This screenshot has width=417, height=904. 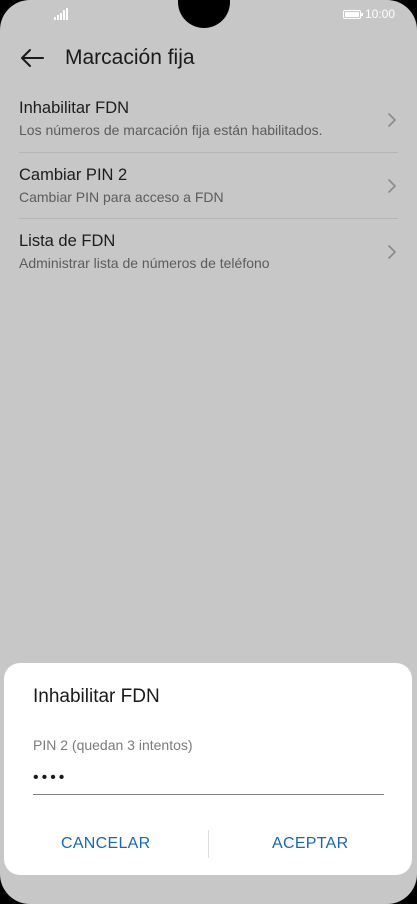 I want to click on battery-icon, so click(x=352, y=14).